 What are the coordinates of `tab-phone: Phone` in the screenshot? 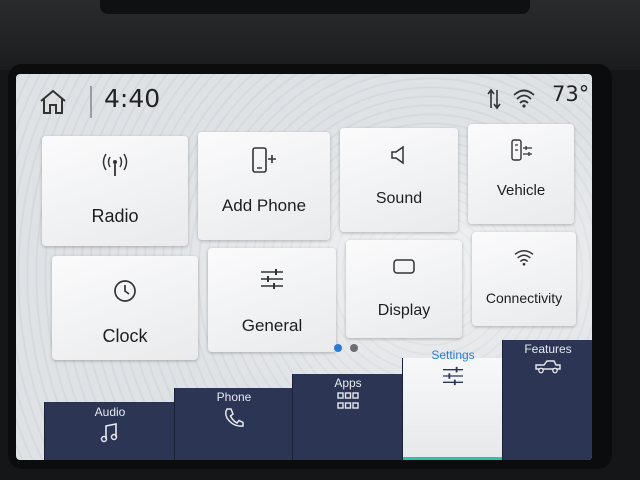 It's located at (233, 424).